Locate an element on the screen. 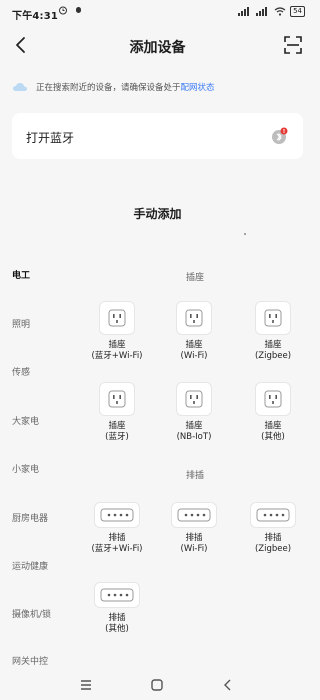 The width and height of the screenshot is (320, 700). battery-indicator: 54 is located at coordinates (297, 11).